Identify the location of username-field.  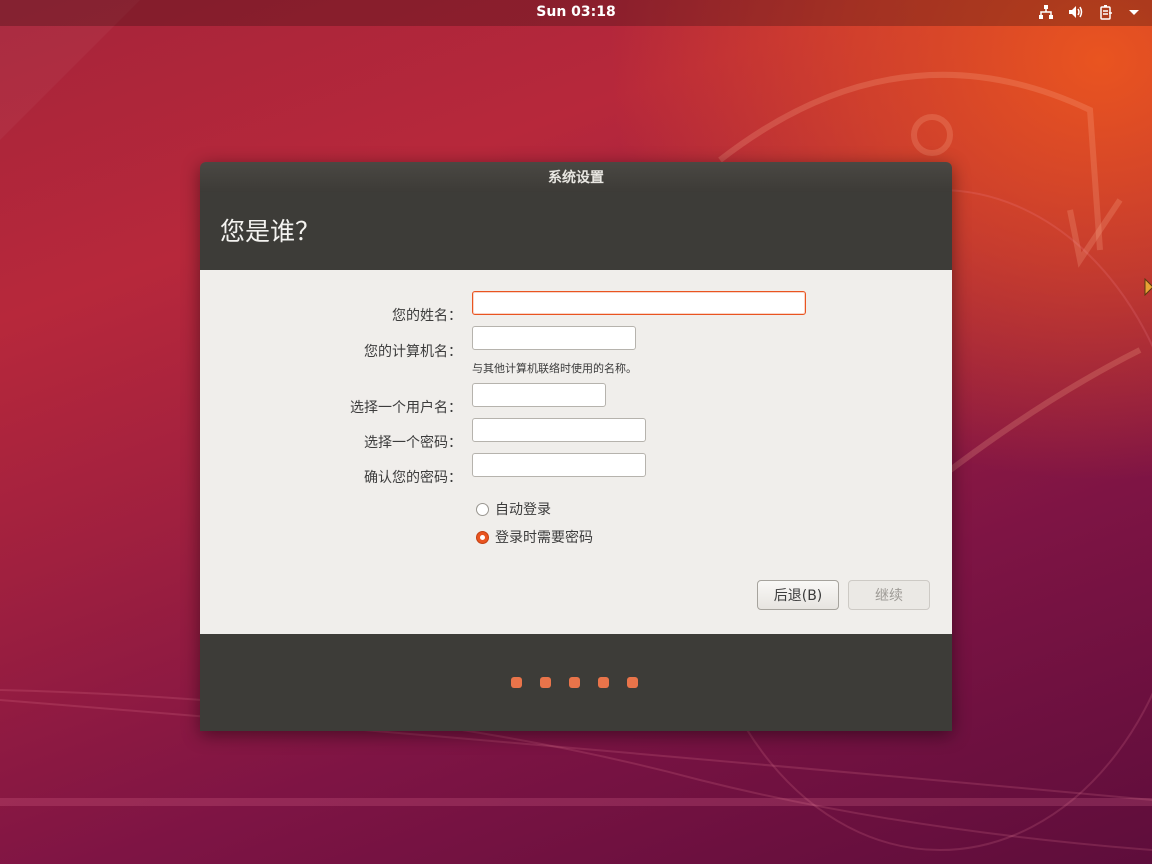
(539, 395).